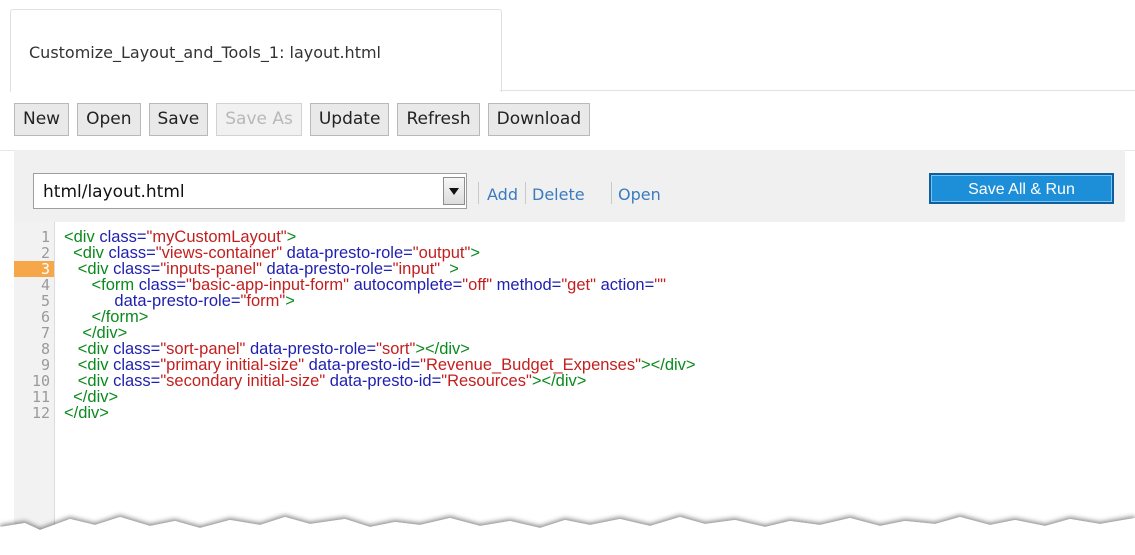 The image size is (1135, 555). I want to click on line-number: 8, so click(45, 349).